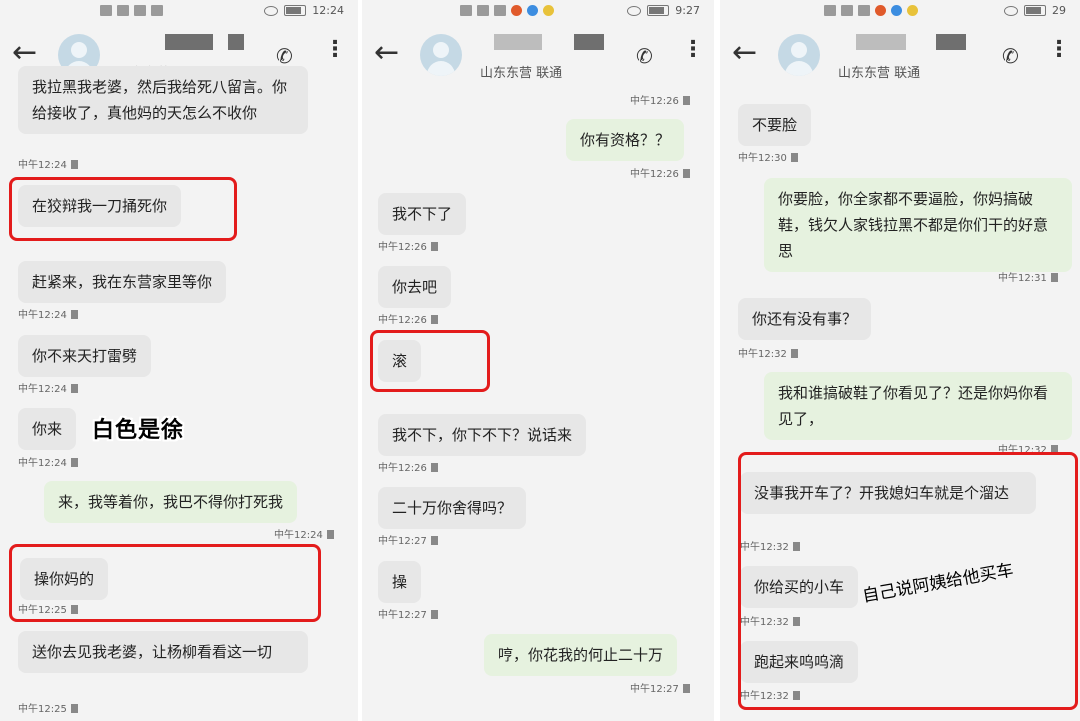 The width and height of the screenshot is (1080, 721). What do you see at coordinates (328, 10) in the screenshot?
I see `status-time: 12:24` at bounding box center [328, 10].